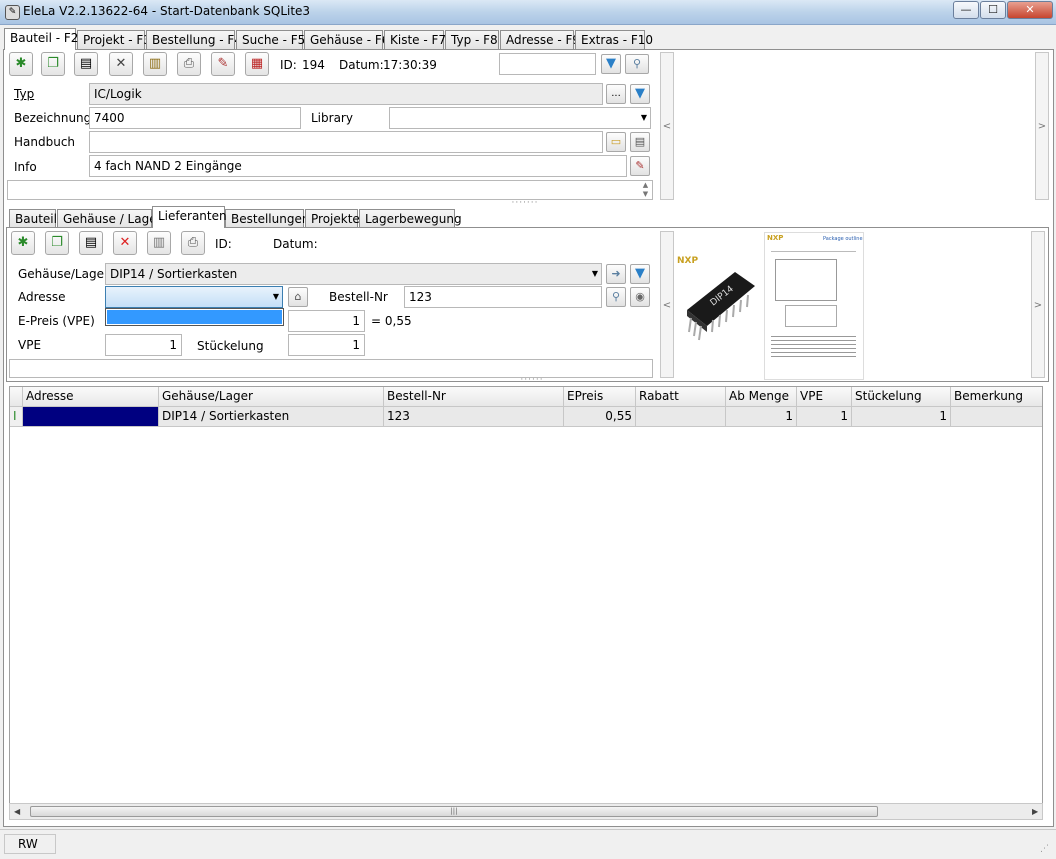 The width and height of the screenshot is (1056, 859). I want to click on datasheet-table, so click(813, 346).